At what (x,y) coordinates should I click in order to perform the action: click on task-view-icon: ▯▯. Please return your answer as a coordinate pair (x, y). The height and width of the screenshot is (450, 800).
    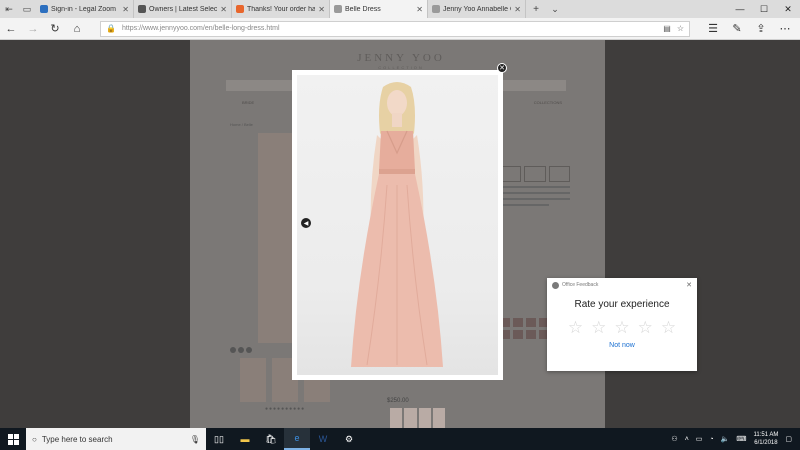
    Looking at the image, I should click on (219, 439).